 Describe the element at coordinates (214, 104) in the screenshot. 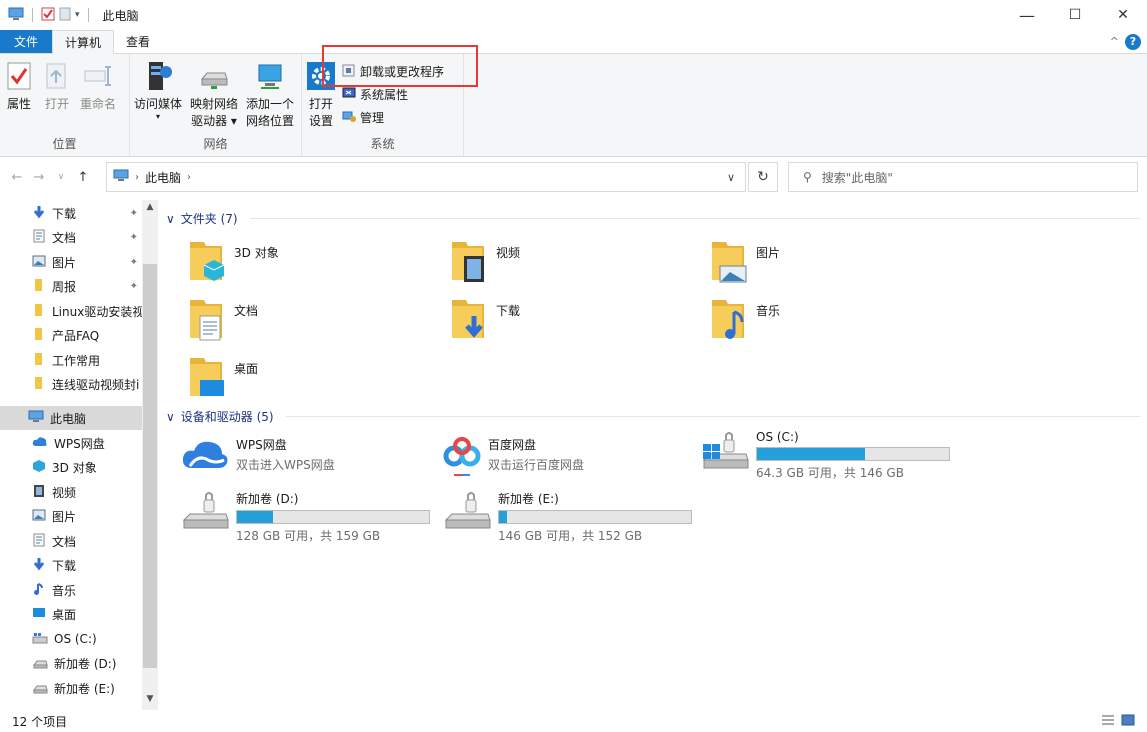

I see `map-drive-label-line1: 映射网络` at that location.